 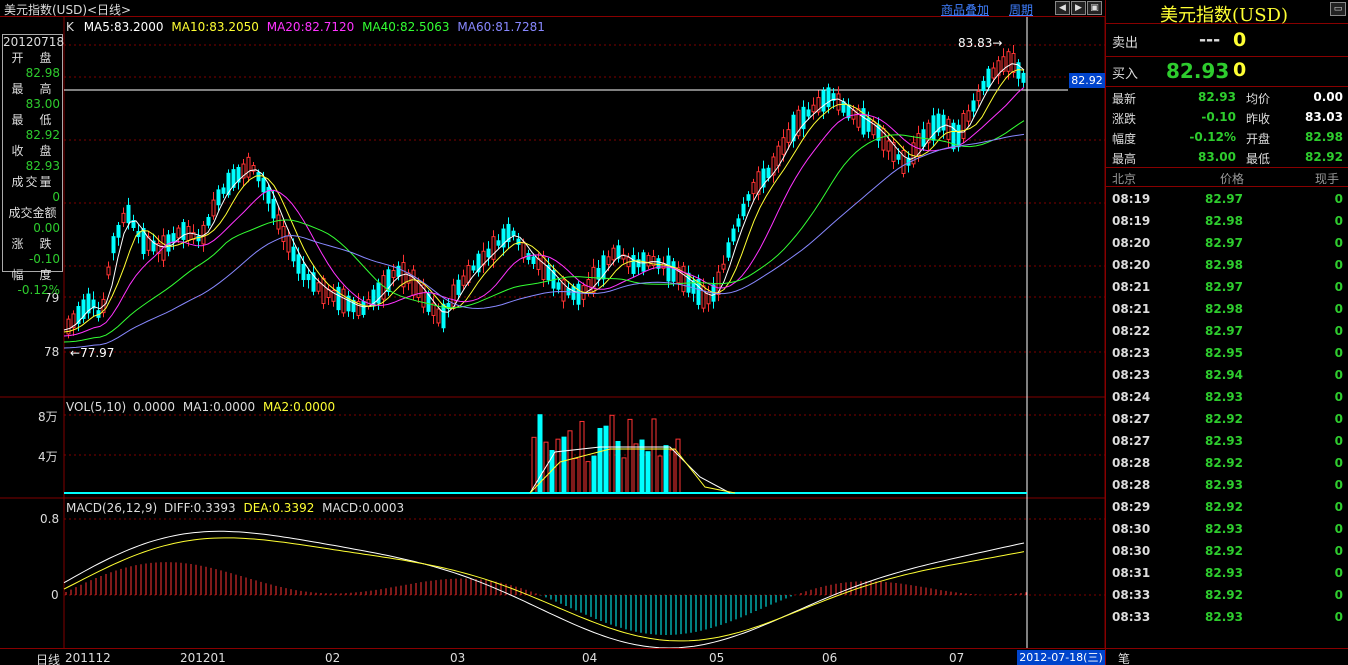 What do you see at coordinates (333, 658) in the screenshot?
I see `x-label-02: 02` at bounding box center [333, 658].